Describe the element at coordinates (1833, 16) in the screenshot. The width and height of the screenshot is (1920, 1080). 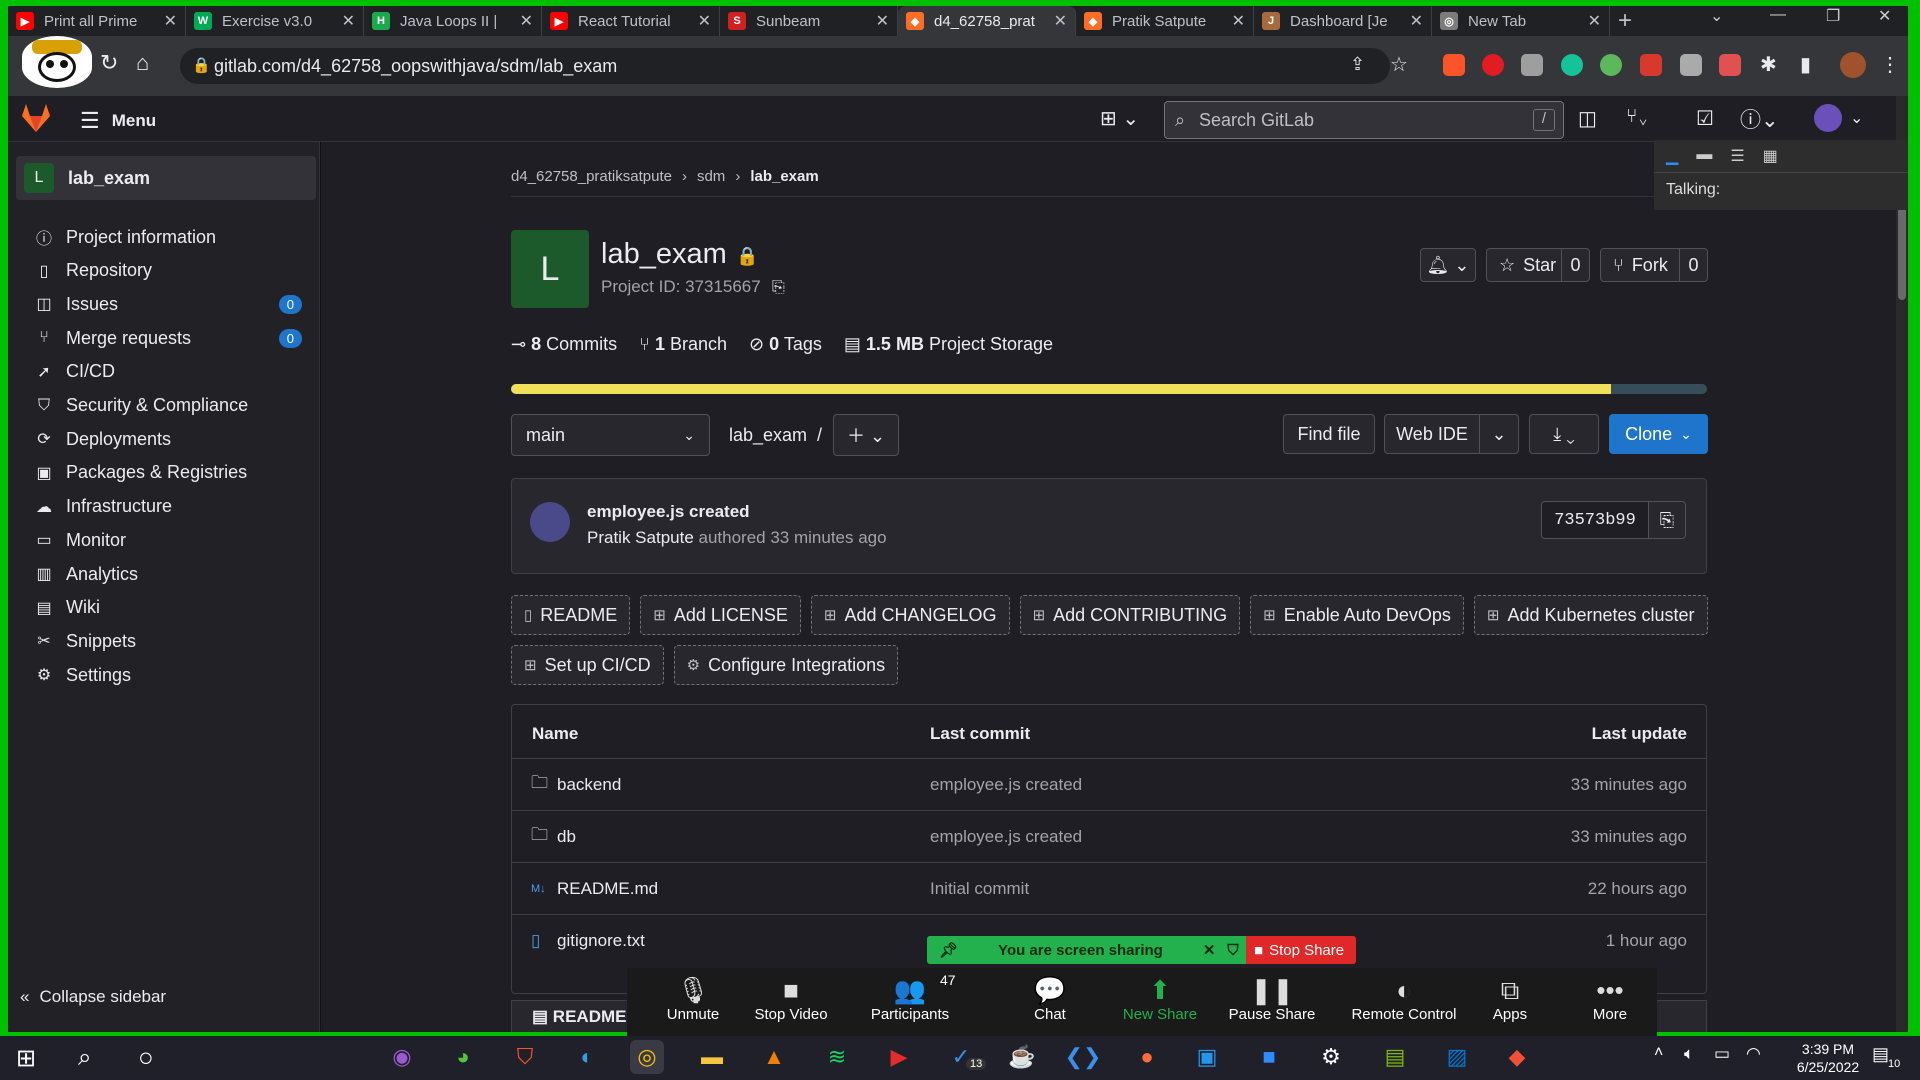
I see `restore-button: ❐` at that location.